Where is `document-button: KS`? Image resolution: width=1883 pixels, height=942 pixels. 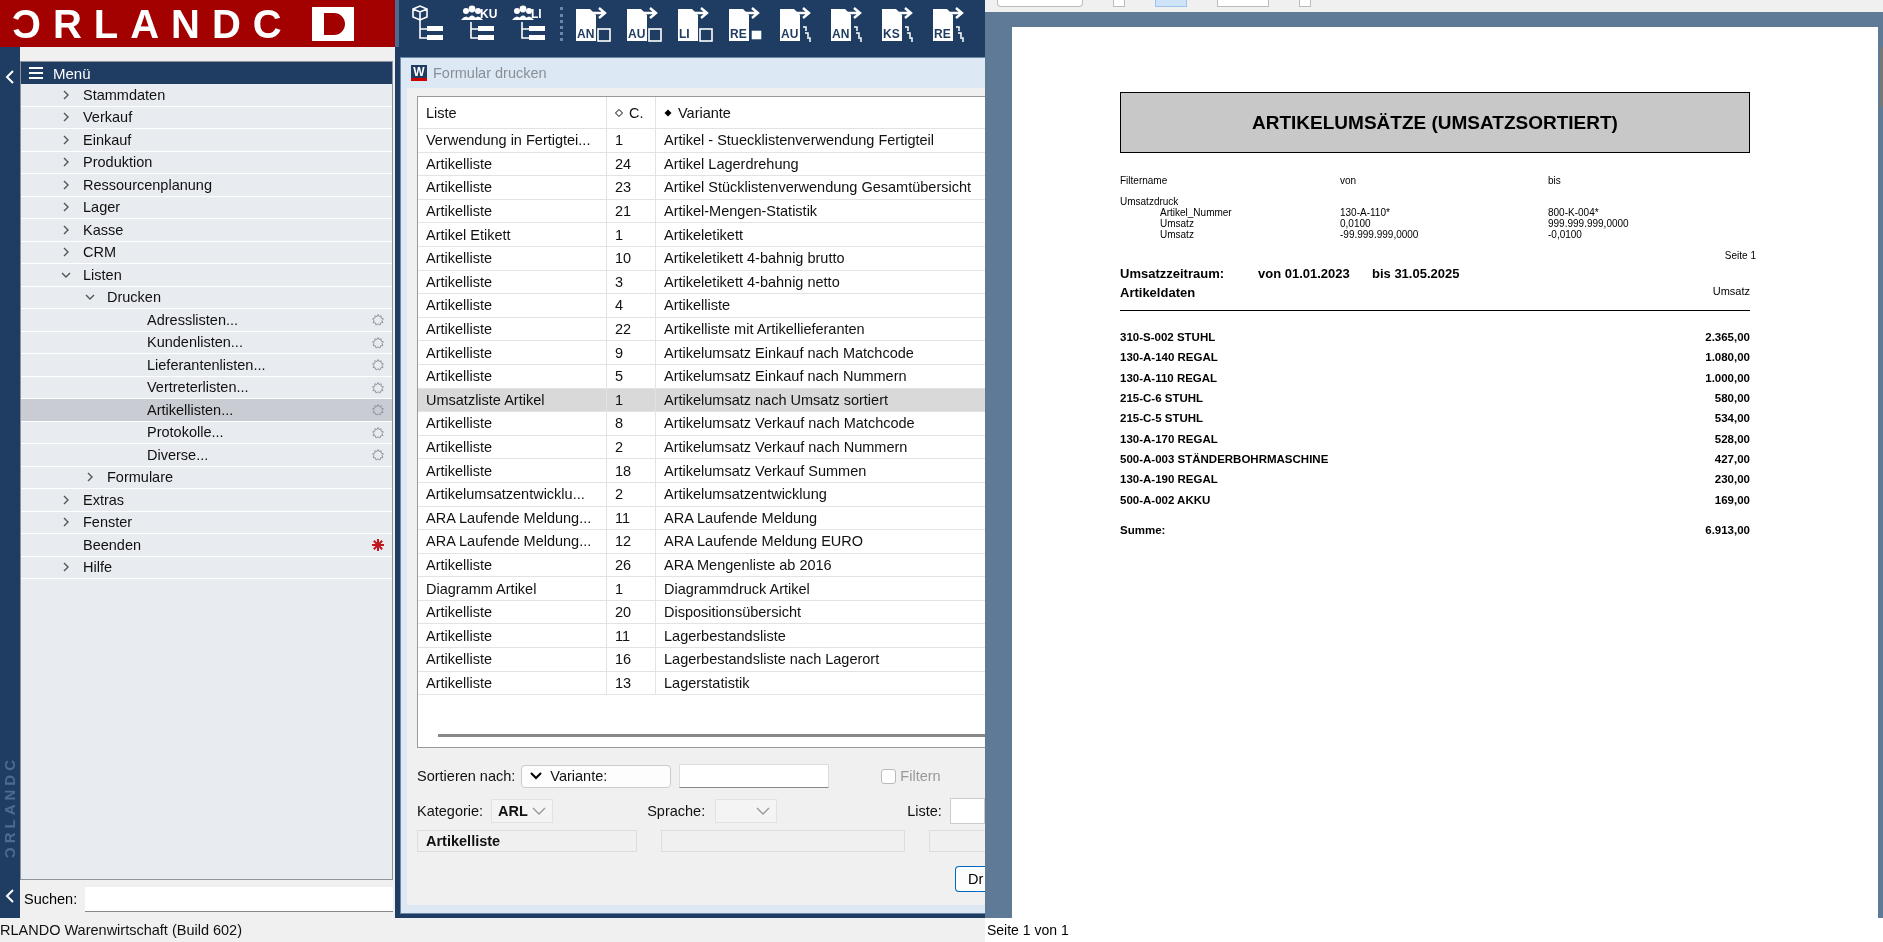 document-button: KS is located at coordinates (899, 23).